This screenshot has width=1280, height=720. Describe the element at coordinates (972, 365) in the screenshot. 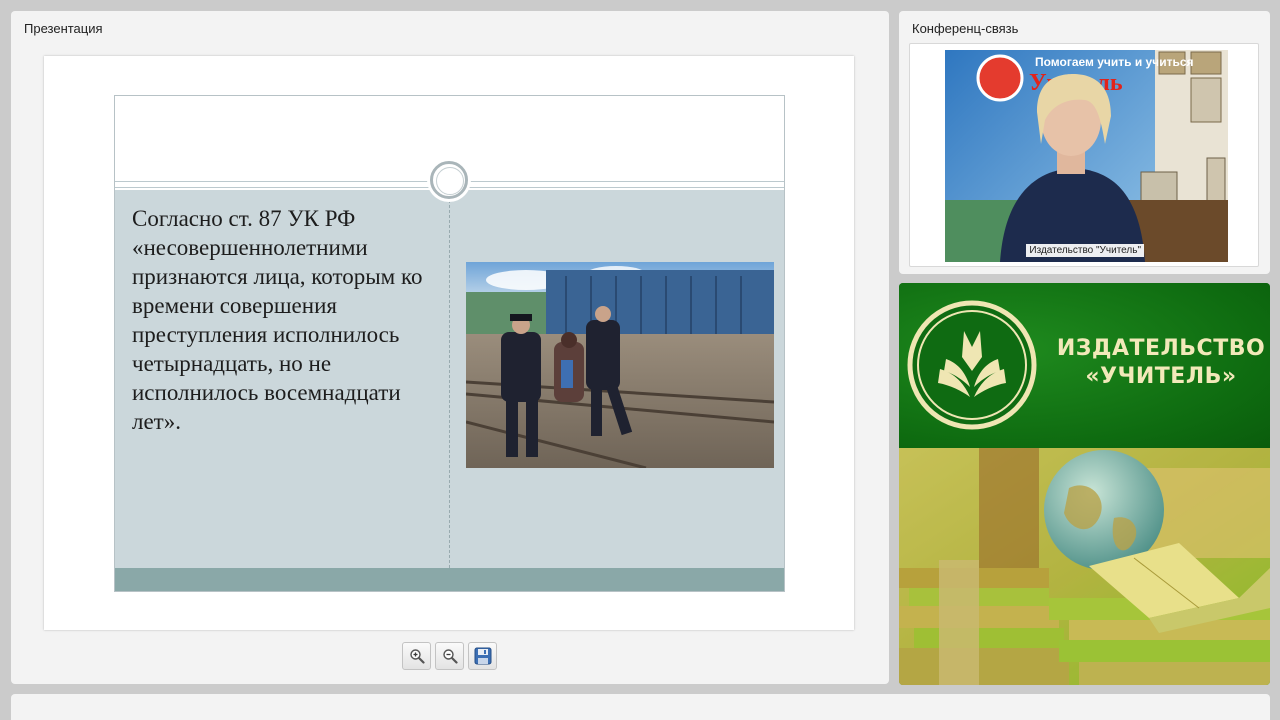

I see `publisher-logo-icon` at that location.